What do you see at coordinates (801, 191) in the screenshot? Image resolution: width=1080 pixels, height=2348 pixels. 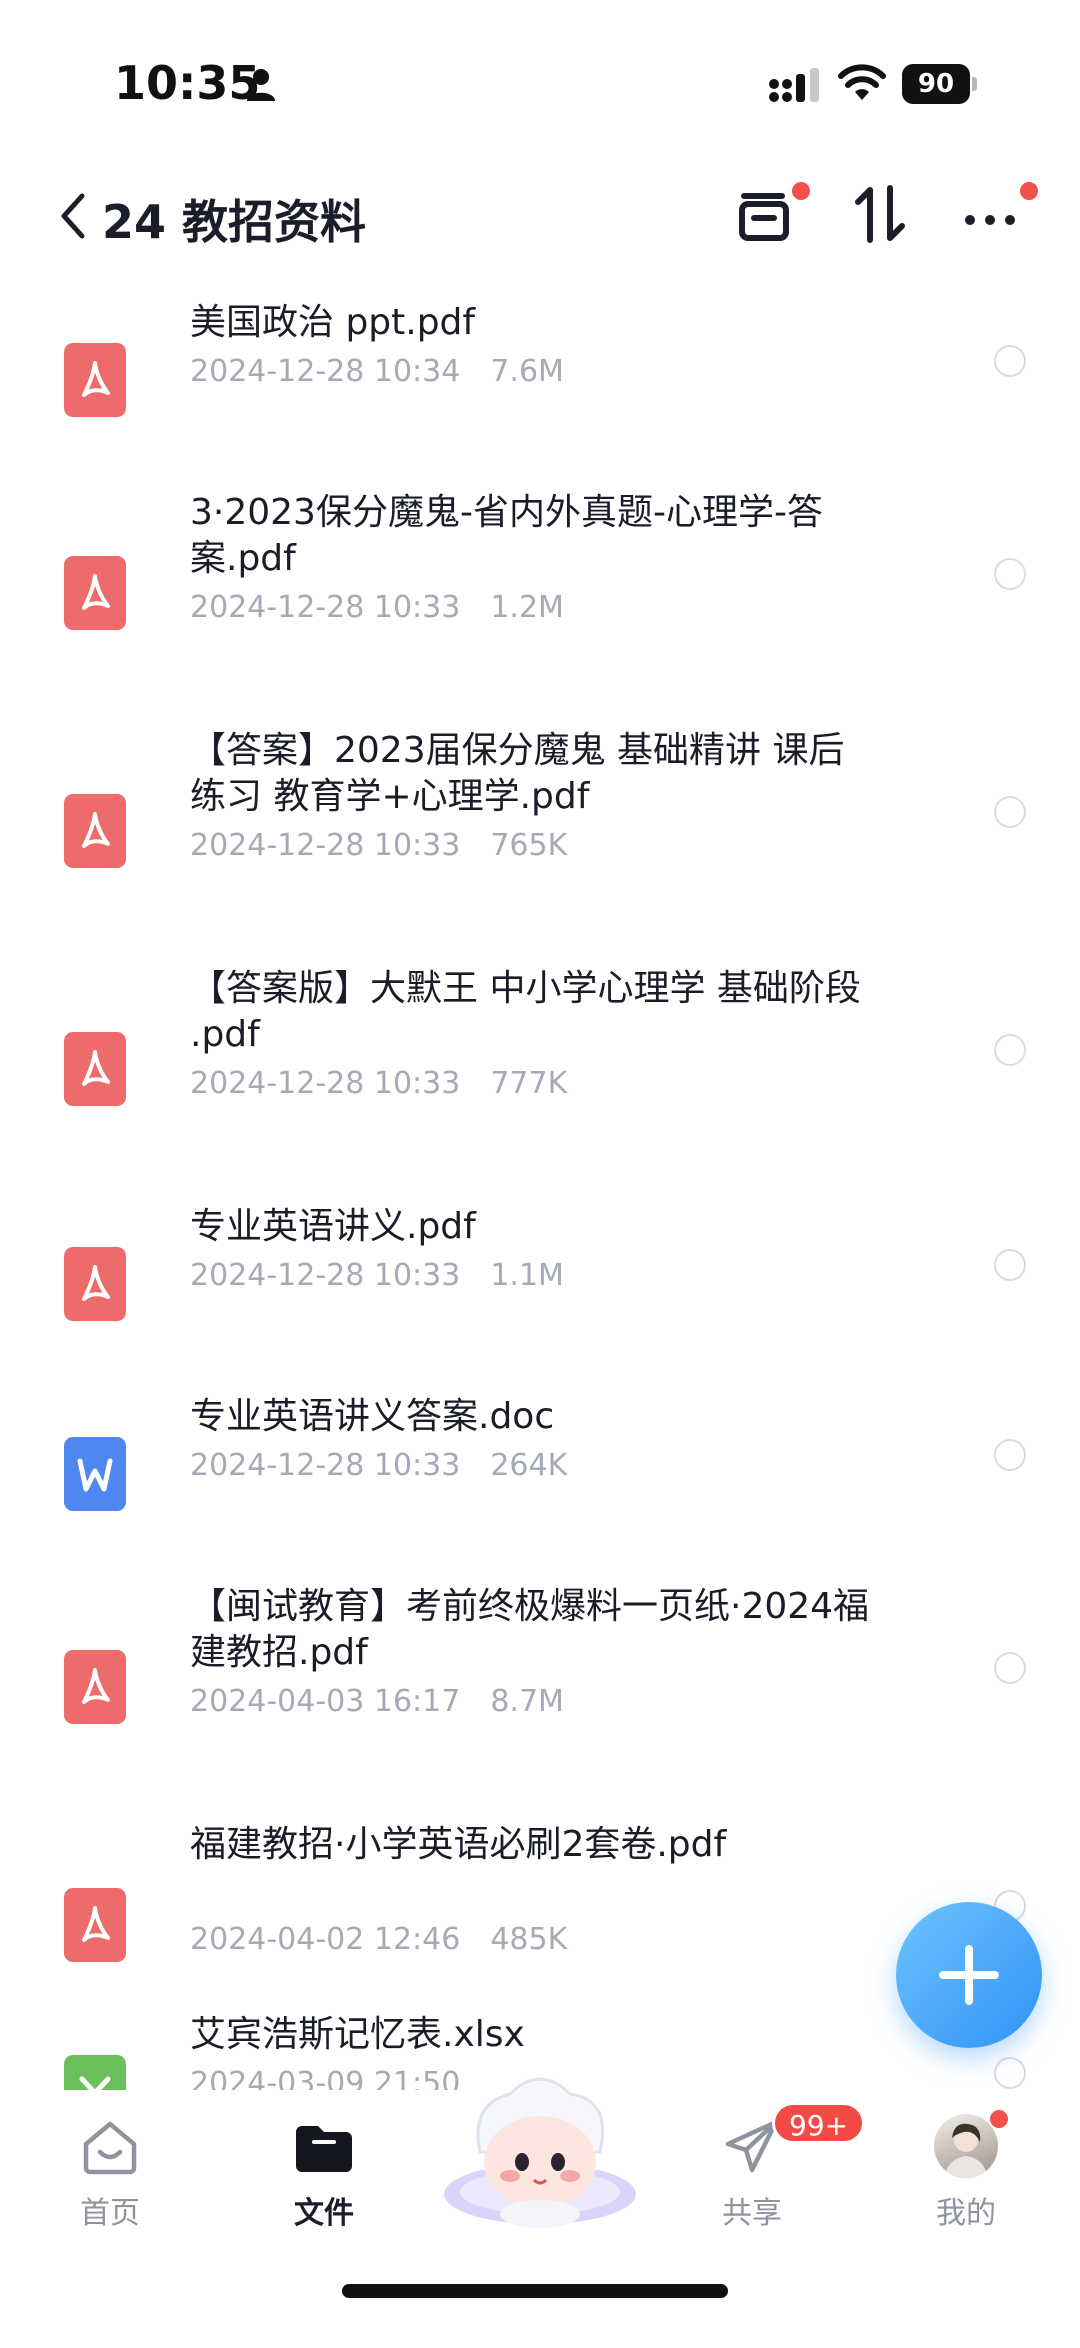 I see `tray-notification-dot` at bounding box center [801, 191].